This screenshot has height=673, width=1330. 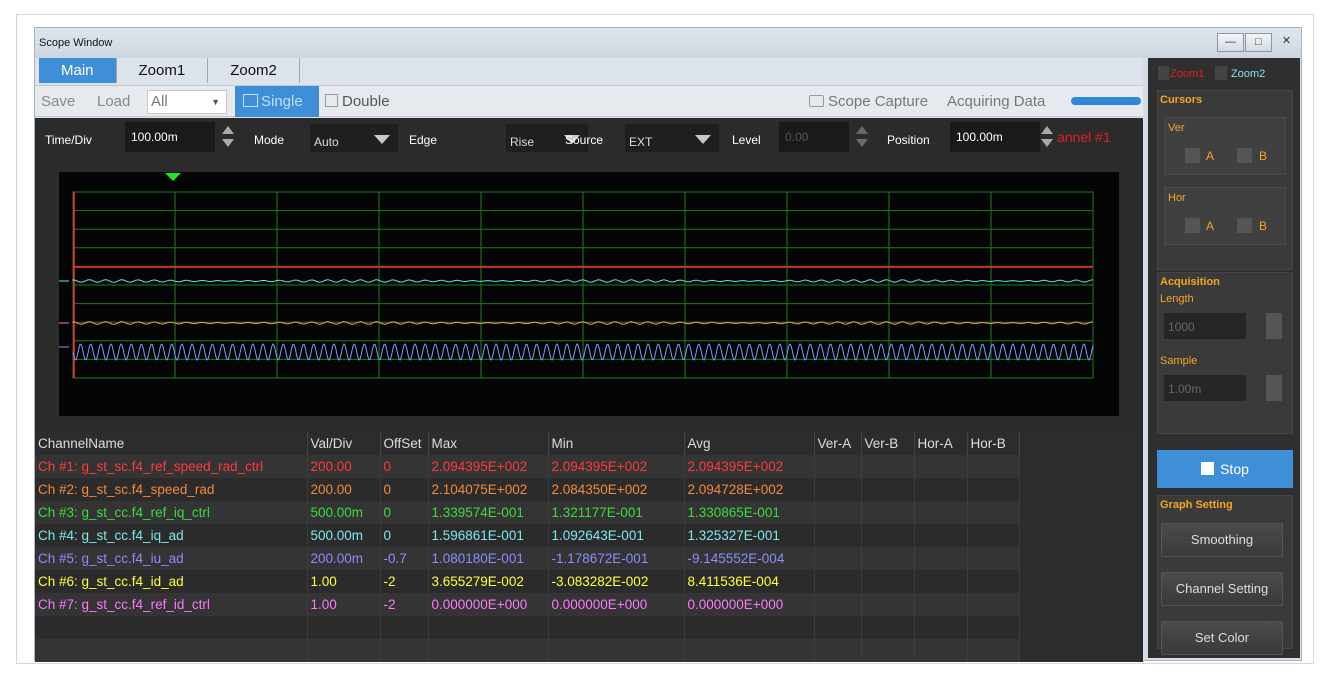 What do you see at coordinates (254, 70) in the screenshot?
I see `tab-zoom2: Zoom2` at bounding box center [254, 70].